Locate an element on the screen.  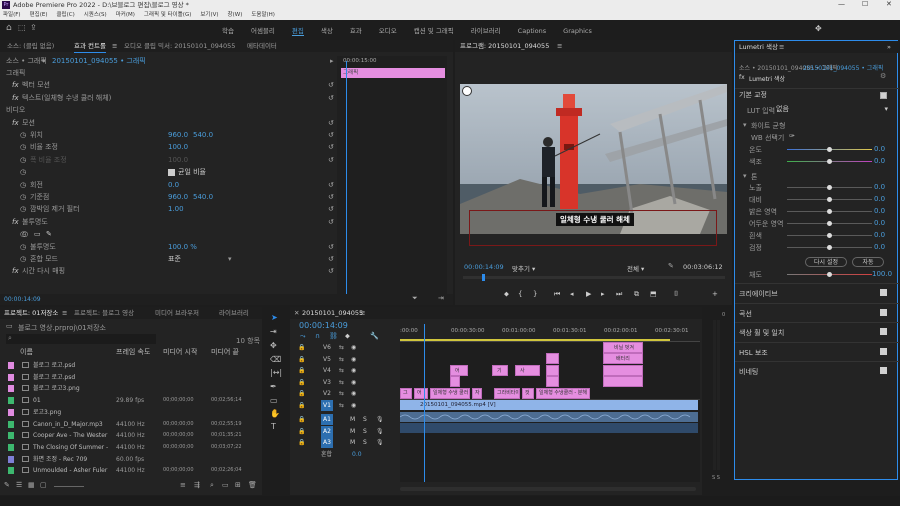
mark-out-icon: } is located at coordinates (535, 294).